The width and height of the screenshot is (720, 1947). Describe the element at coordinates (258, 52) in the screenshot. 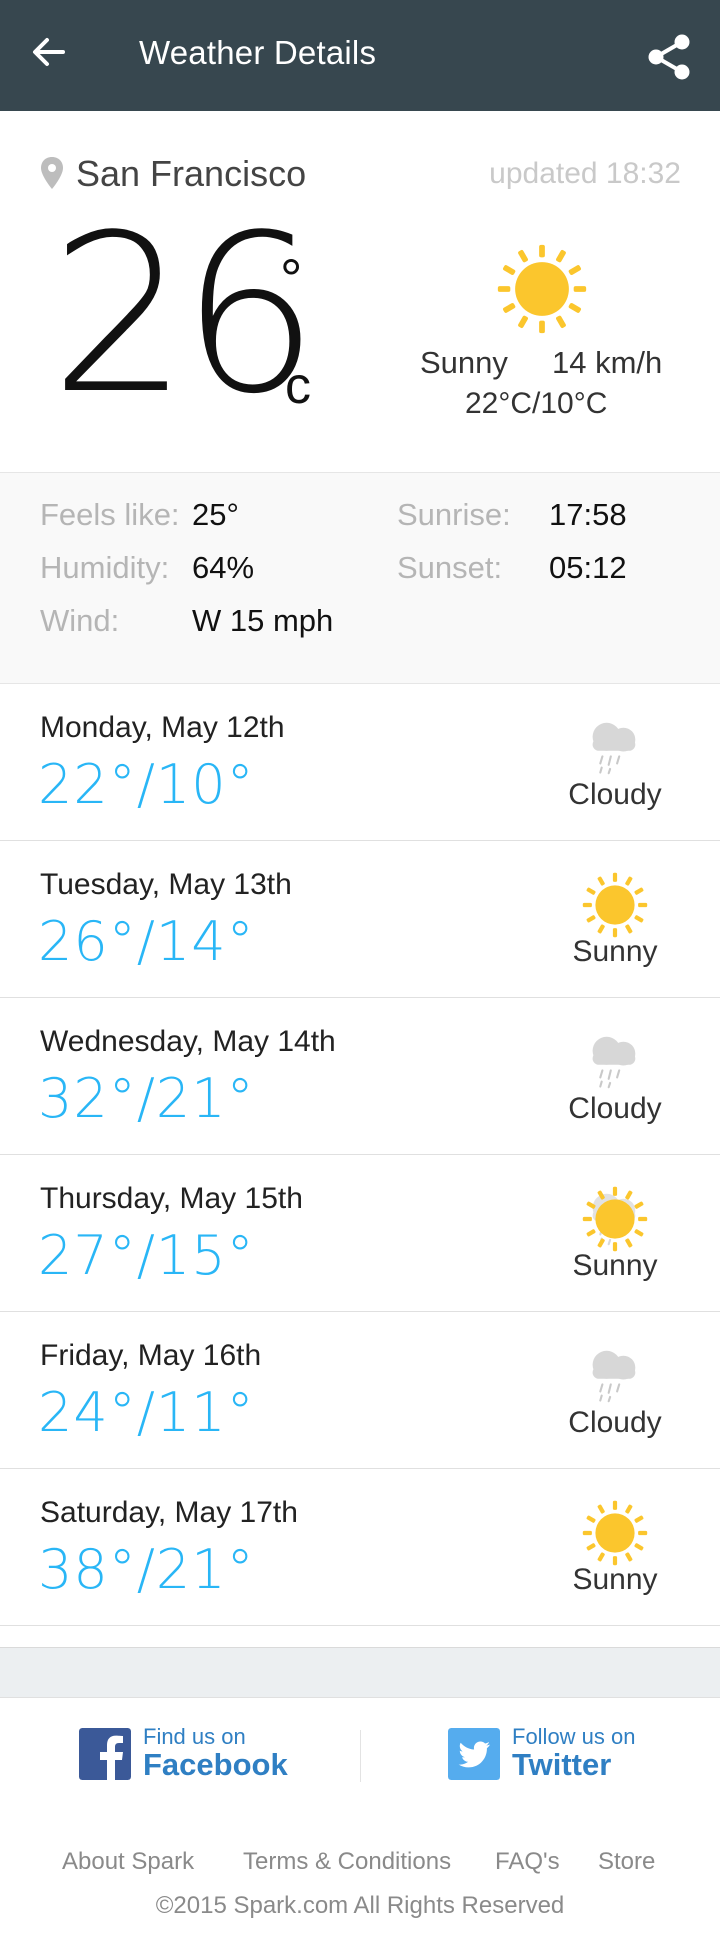

I see `page-title: Weather Details` at that location.